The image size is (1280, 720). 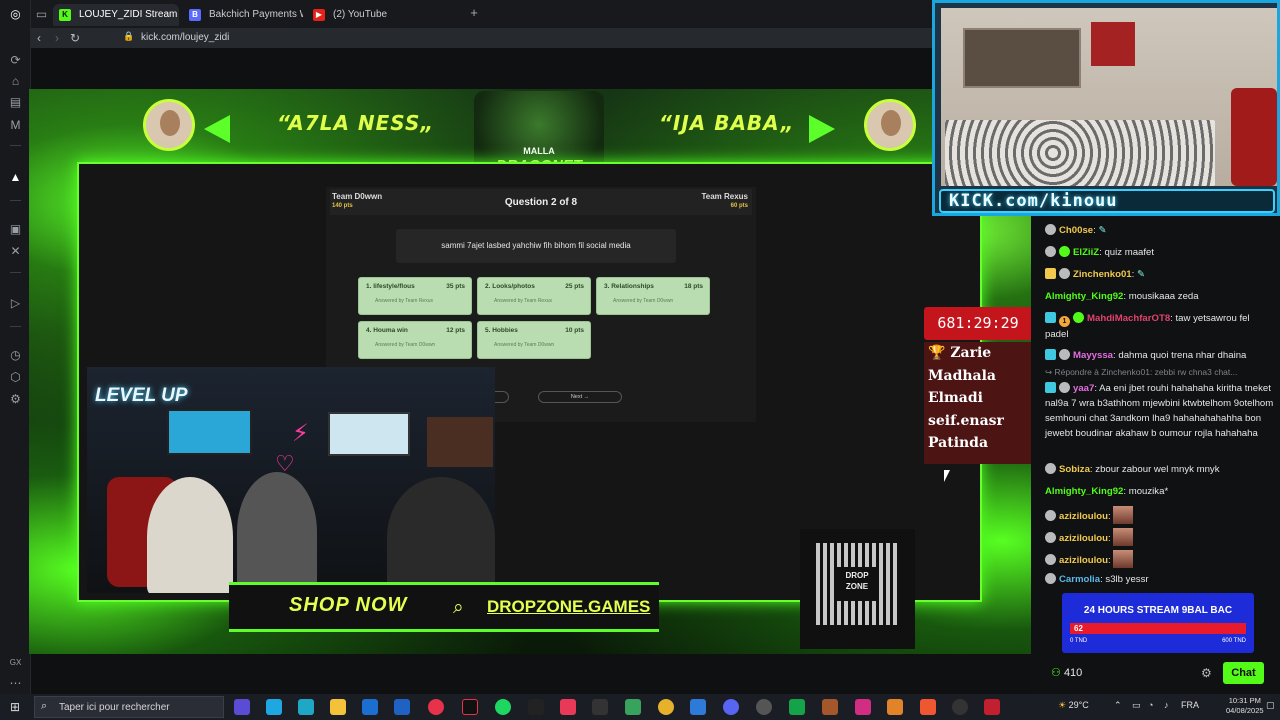 What do you see at coordinates (1106, 108) in the screenshot?
I see `pip-camera: KICK.com/kinouu` at bounding box center [1106, 108].